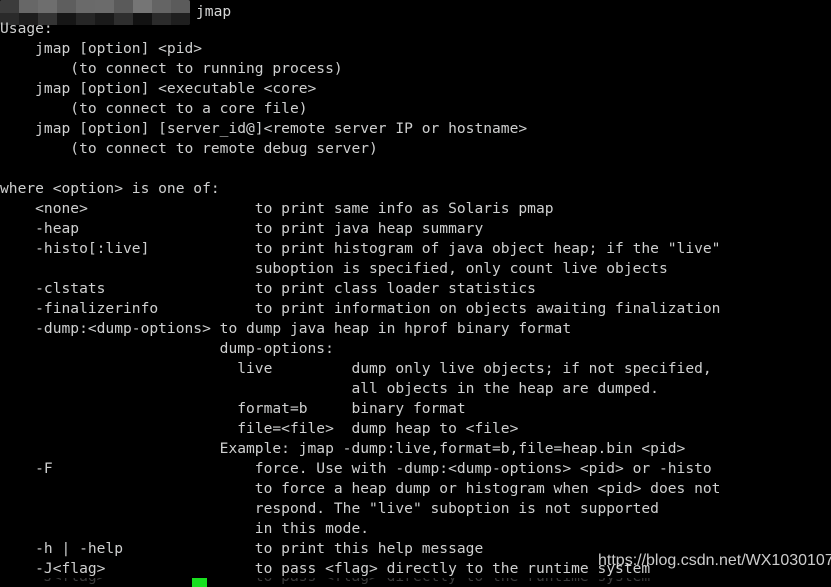 This screenshot has height=587, width=831. Describe the element at coordinates (199, 582) in the screenshot. I see `terminal-cursor` at that location.